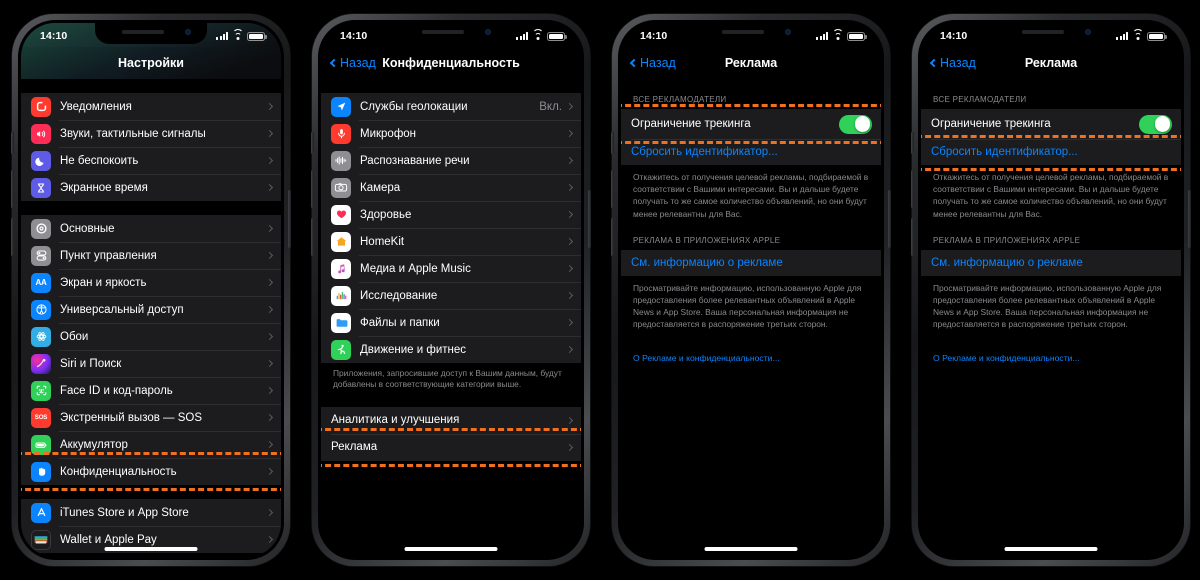 This screenshot has width=1200, height=580. What do you see at coordinates (658, 63) in the screenshot?
I see `back-label: Назад` at bounding box center [658, 63].